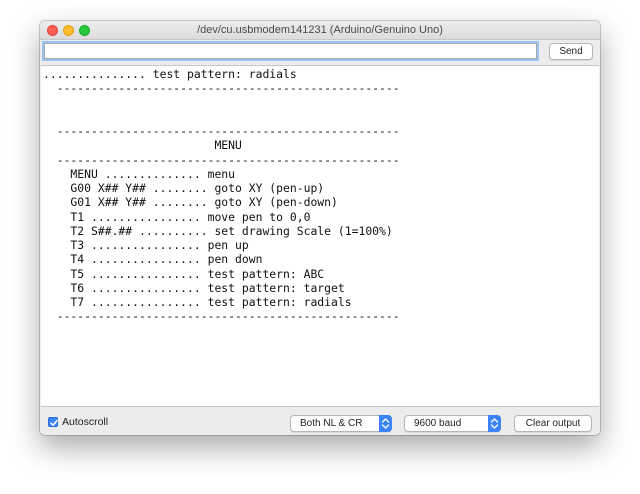 The width and height of the screenshot is (640, 494). Describe the element at coordinates (146, 245) in the screenshot. I see `output-line: T3 ................ pen up` at that location.